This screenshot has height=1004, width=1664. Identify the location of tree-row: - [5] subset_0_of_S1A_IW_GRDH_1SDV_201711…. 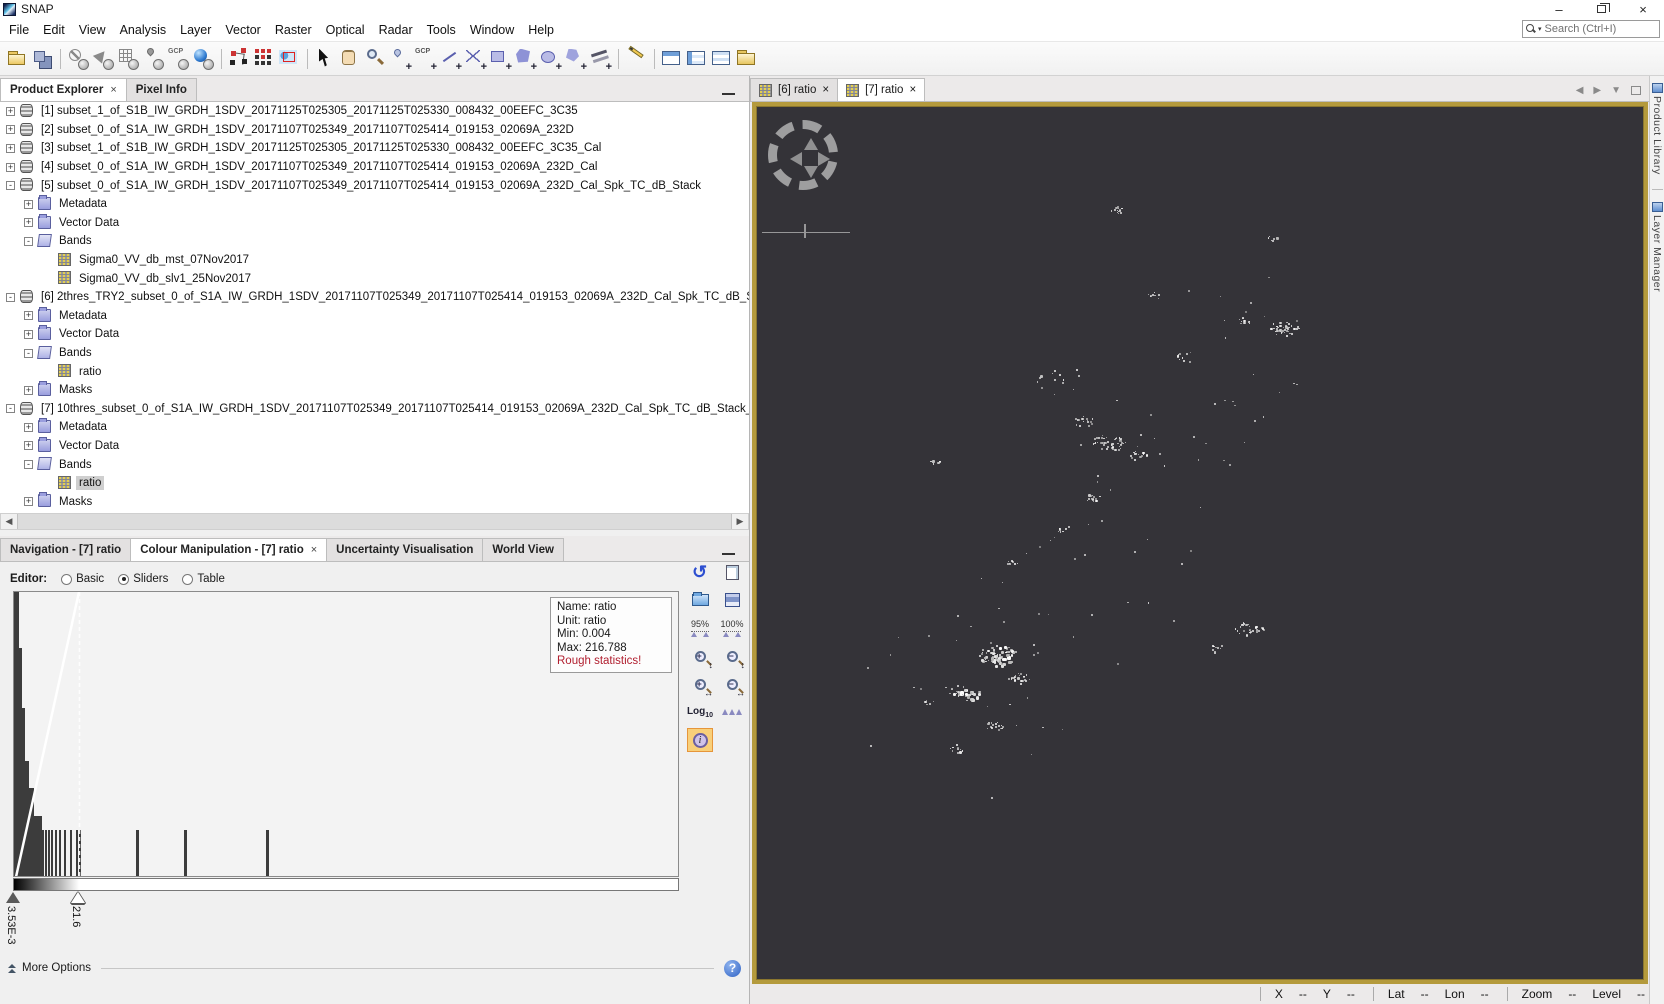
(374, 185).